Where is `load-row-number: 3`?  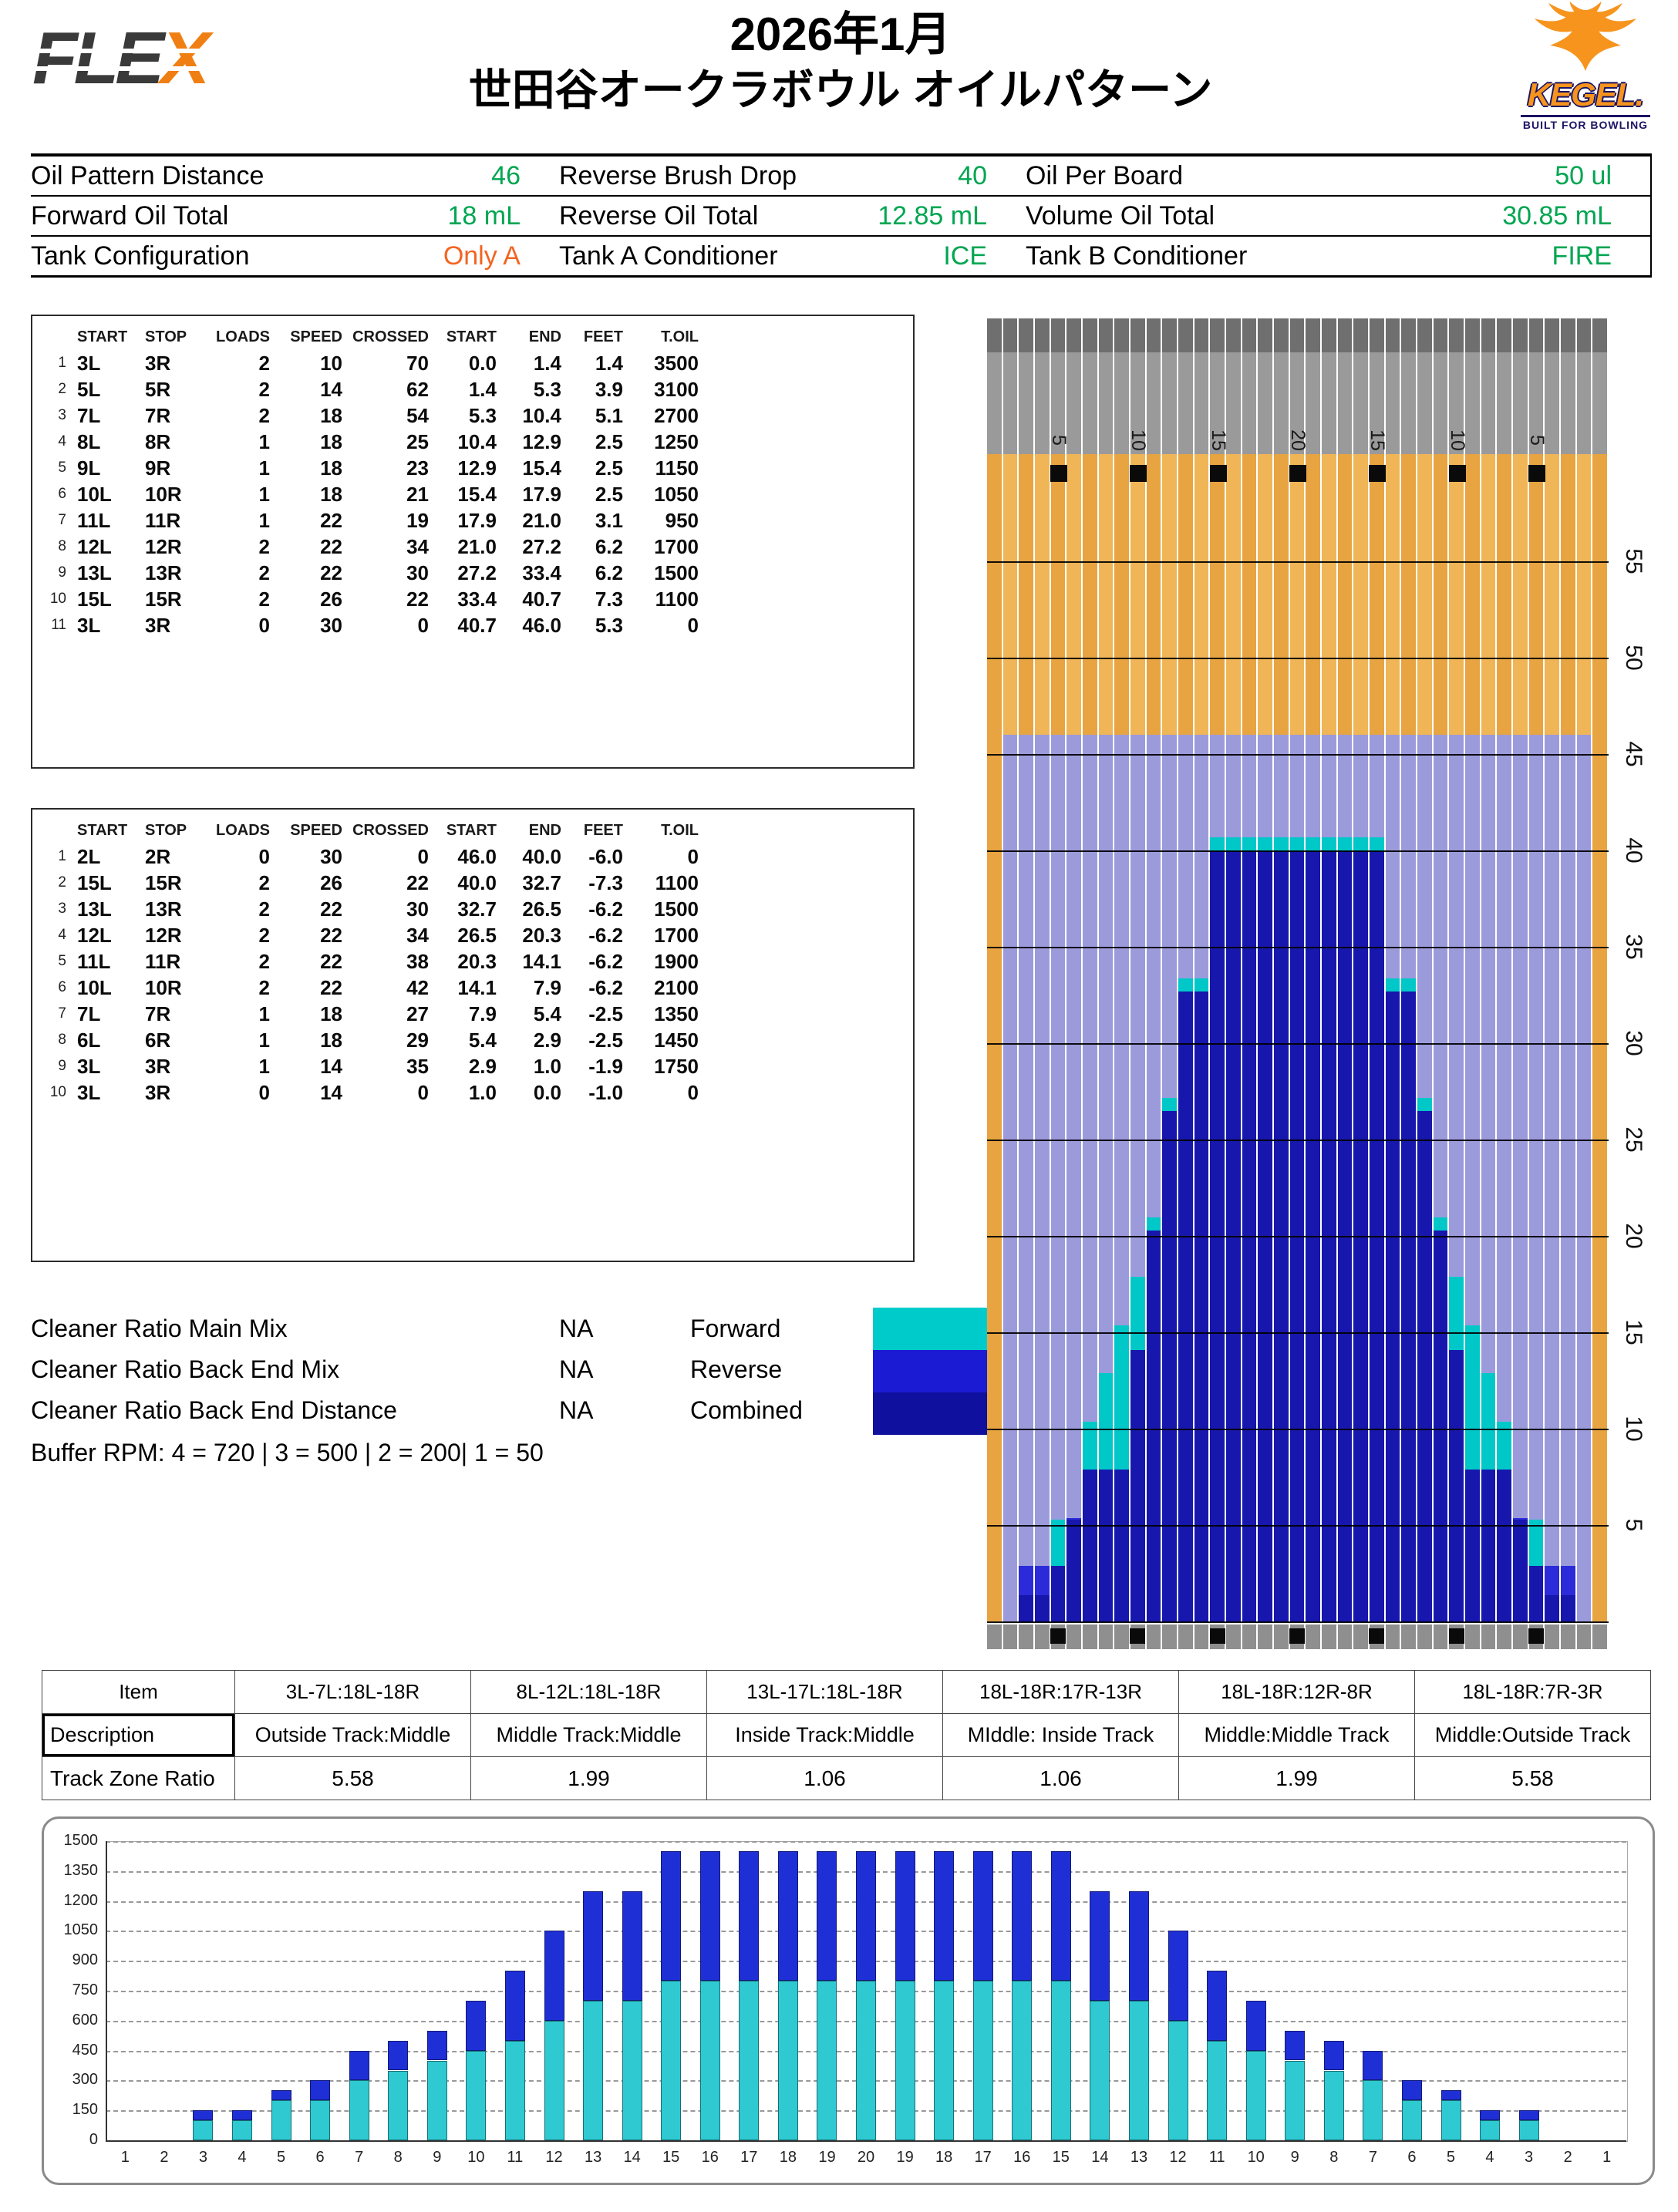 load-row-number: 3 is located at coordinates (62, 909).